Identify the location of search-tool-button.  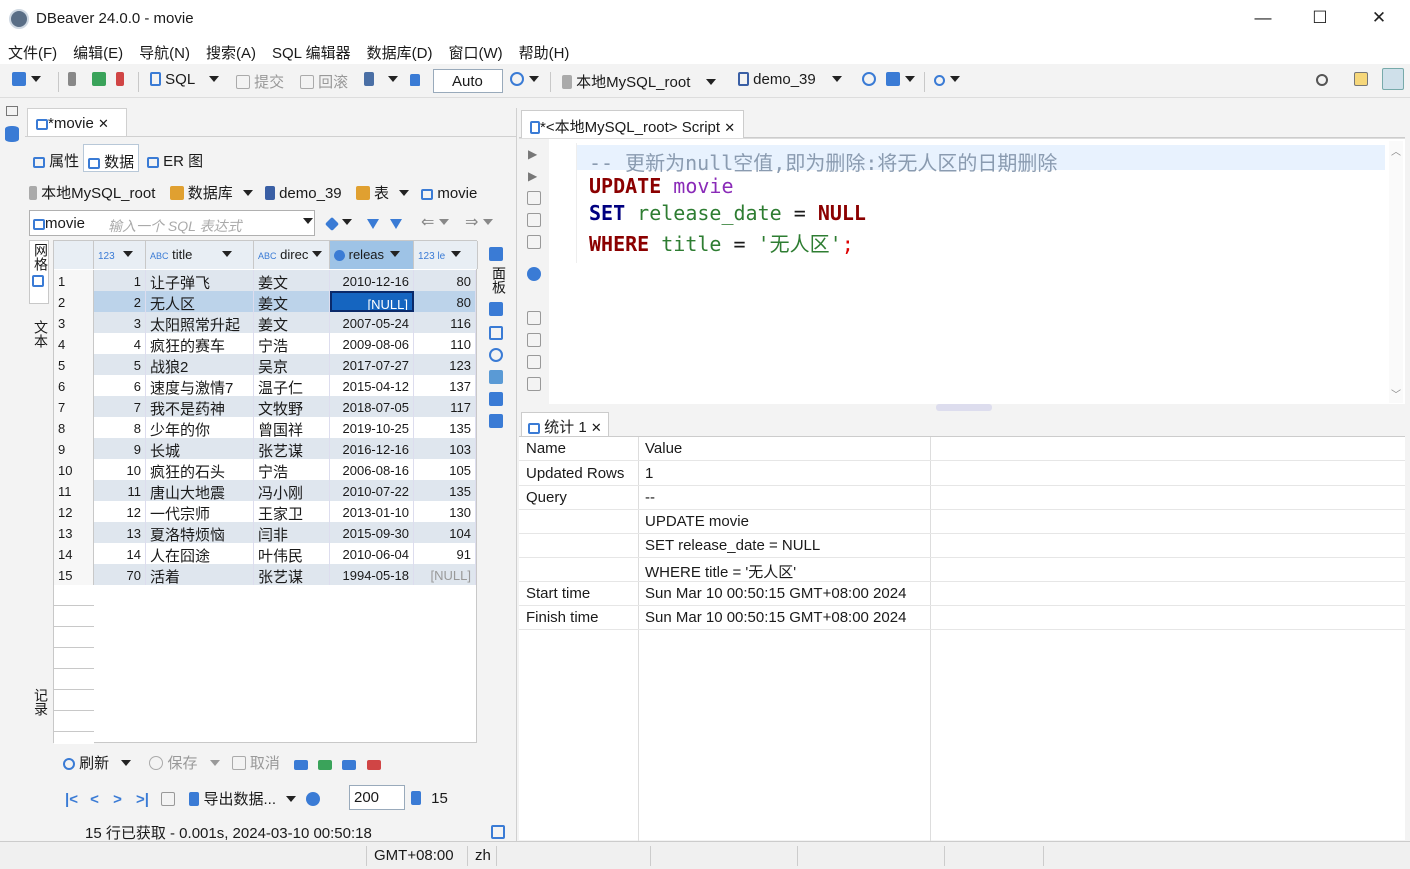
(947, 79).